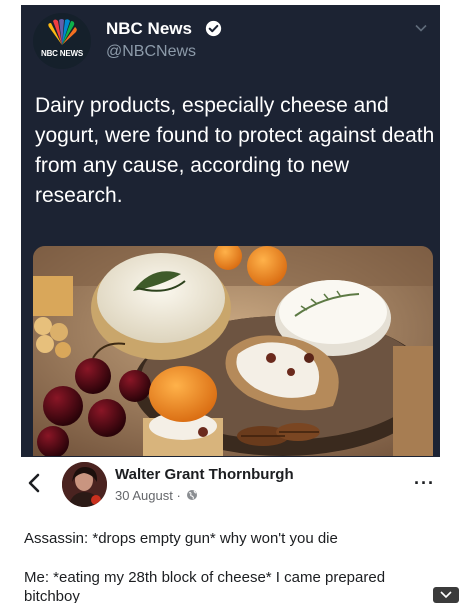 This screenshot has width=460, height=603. I want to click on logo-text: NBC NEWS, so click(62, 53).